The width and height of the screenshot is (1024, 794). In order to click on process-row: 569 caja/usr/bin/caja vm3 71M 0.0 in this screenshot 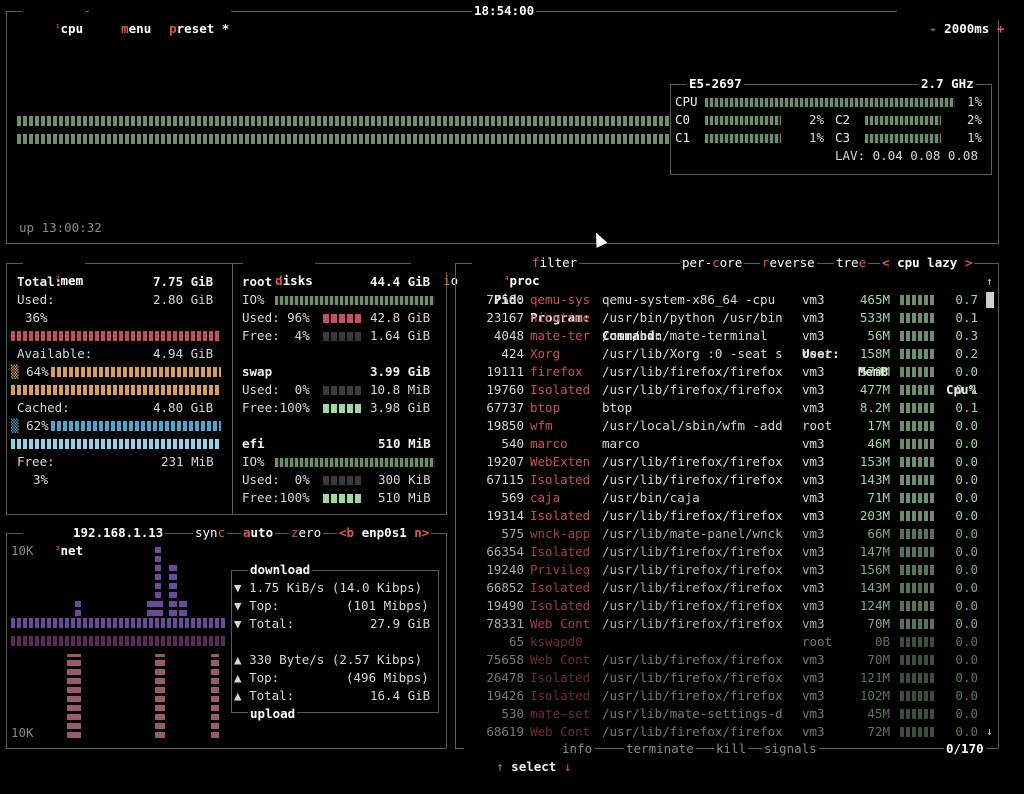, I will do `click(721, 498)`.